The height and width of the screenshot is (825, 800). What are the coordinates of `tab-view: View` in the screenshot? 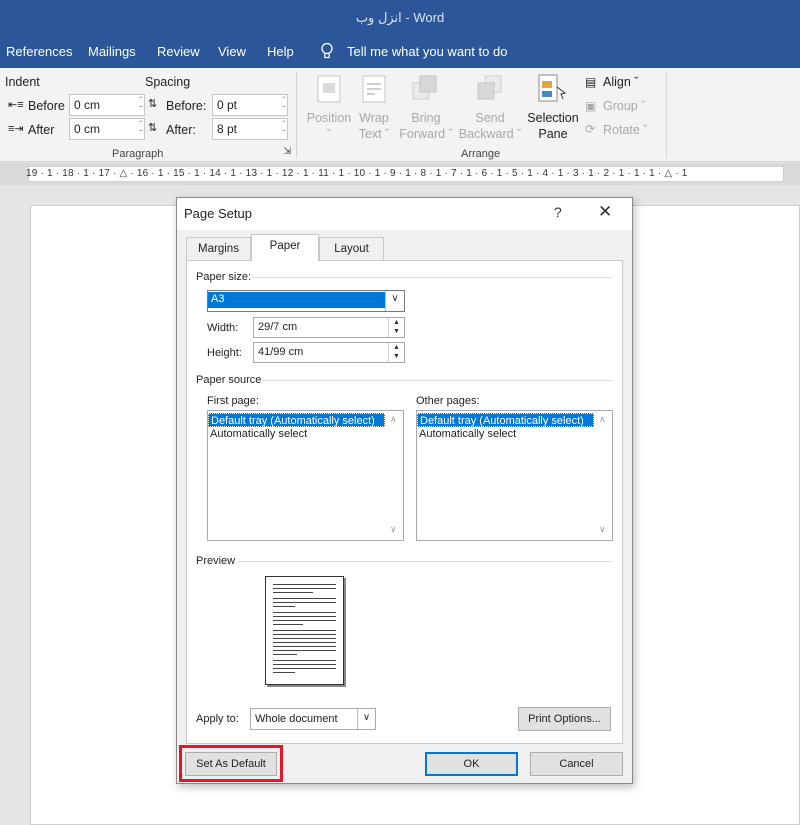 It's located at (232, 51).